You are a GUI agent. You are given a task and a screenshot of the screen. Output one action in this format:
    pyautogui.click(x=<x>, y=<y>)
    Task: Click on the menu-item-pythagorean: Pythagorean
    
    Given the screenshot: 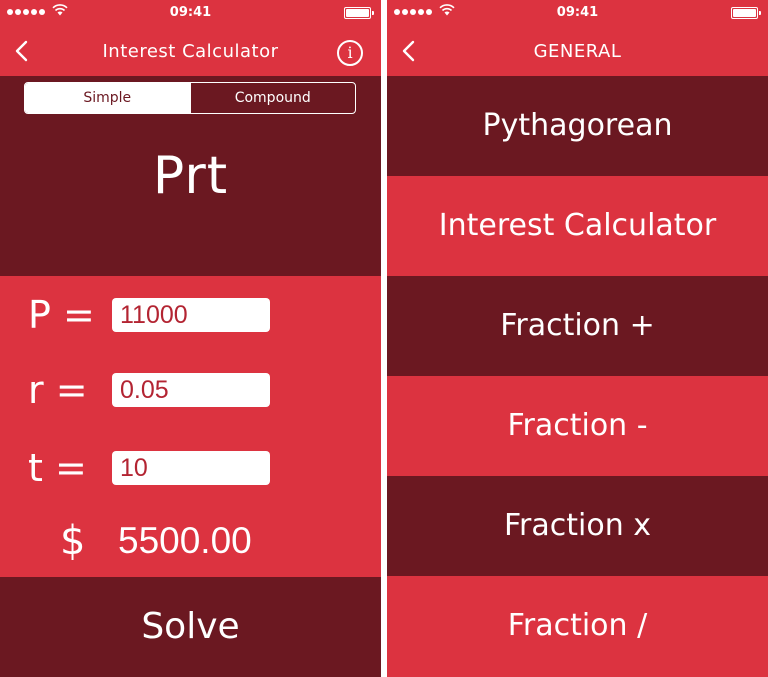 What is the action you would take?
    pyautogui.click(x=577, y=126)
    